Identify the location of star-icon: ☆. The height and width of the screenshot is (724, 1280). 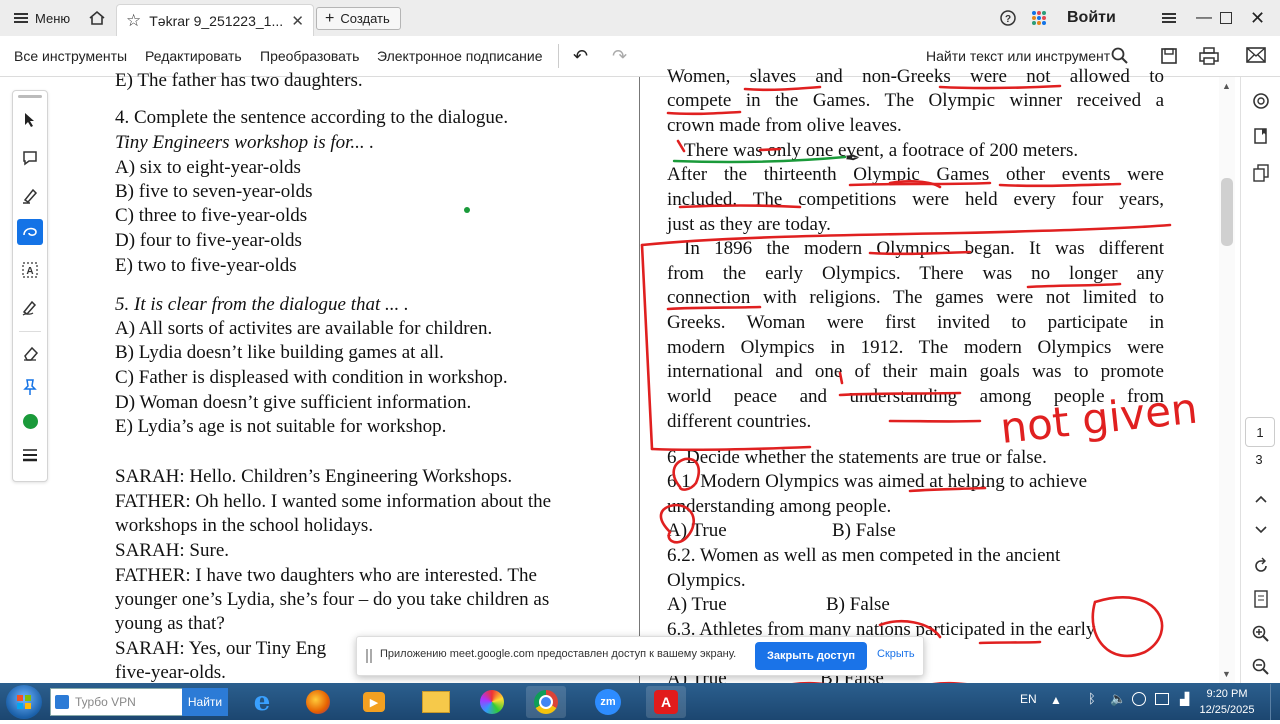
(133, 21).